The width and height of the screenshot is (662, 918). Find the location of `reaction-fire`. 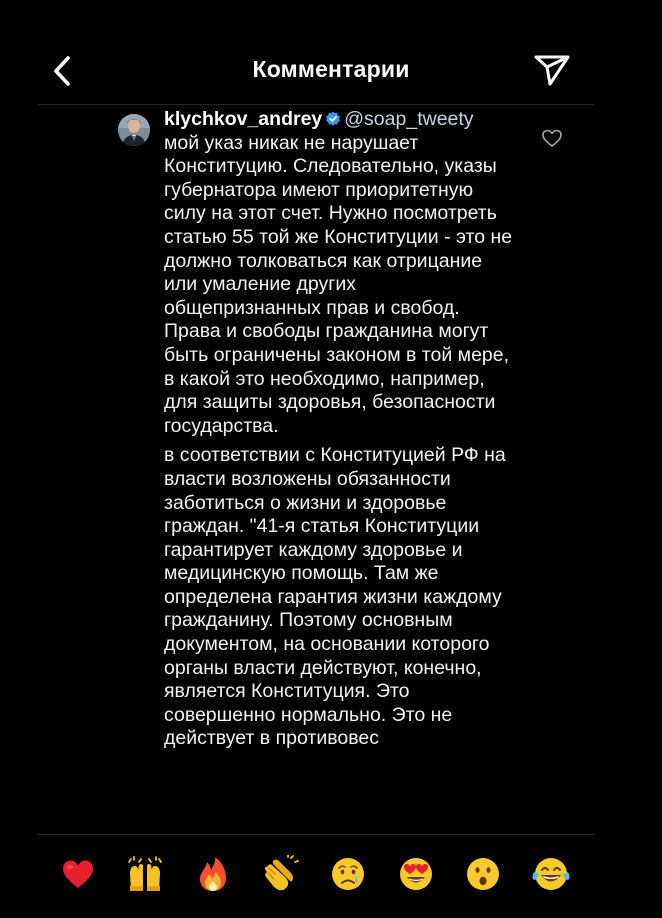

reaction-fire is located at coordinates (213, 874).